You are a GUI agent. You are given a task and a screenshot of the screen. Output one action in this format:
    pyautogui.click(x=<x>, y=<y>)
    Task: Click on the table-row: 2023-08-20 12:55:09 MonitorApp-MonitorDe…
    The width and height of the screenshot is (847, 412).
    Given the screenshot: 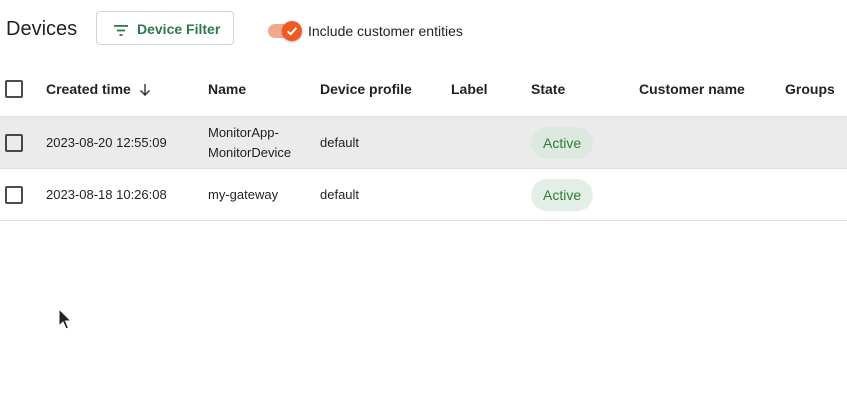 What is the action you would take?
    pyautogui.click(x=423, y=143)
    